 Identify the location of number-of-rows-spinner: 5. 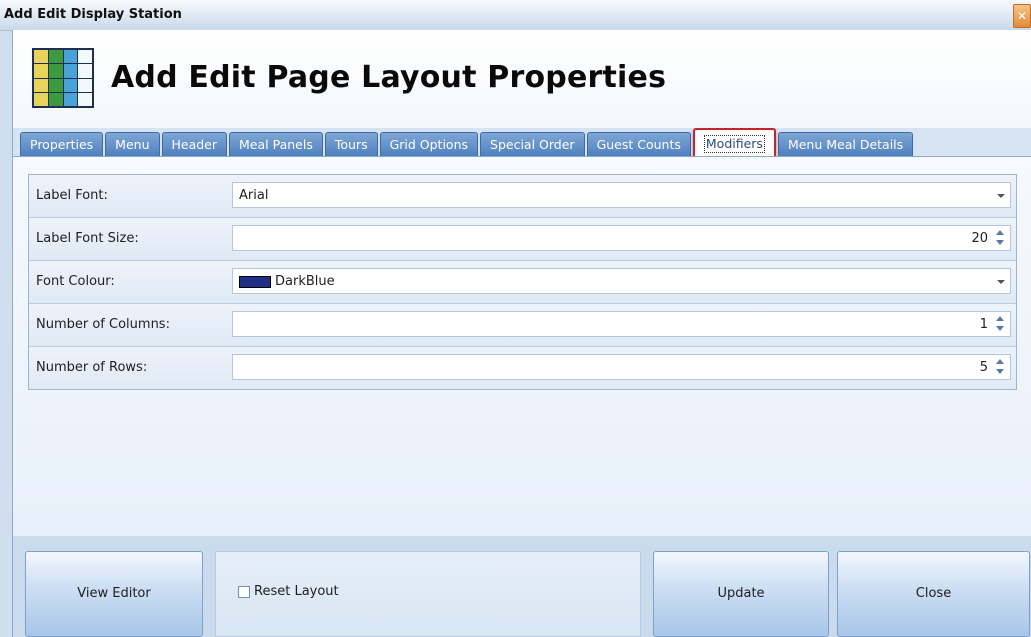
(621, 367).